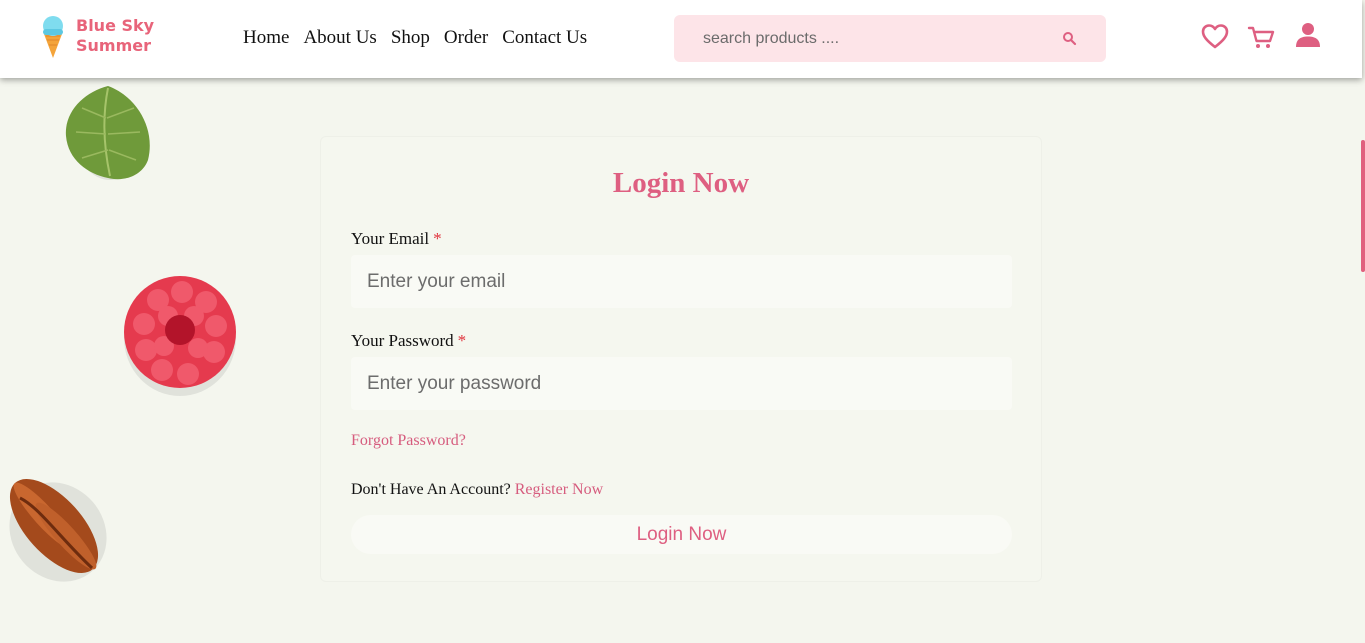 The height and width of the screenshot is (643, 1365). Describe the element at coordinates (57, 530) in the screenshot. I see `pecan-image` at that location.